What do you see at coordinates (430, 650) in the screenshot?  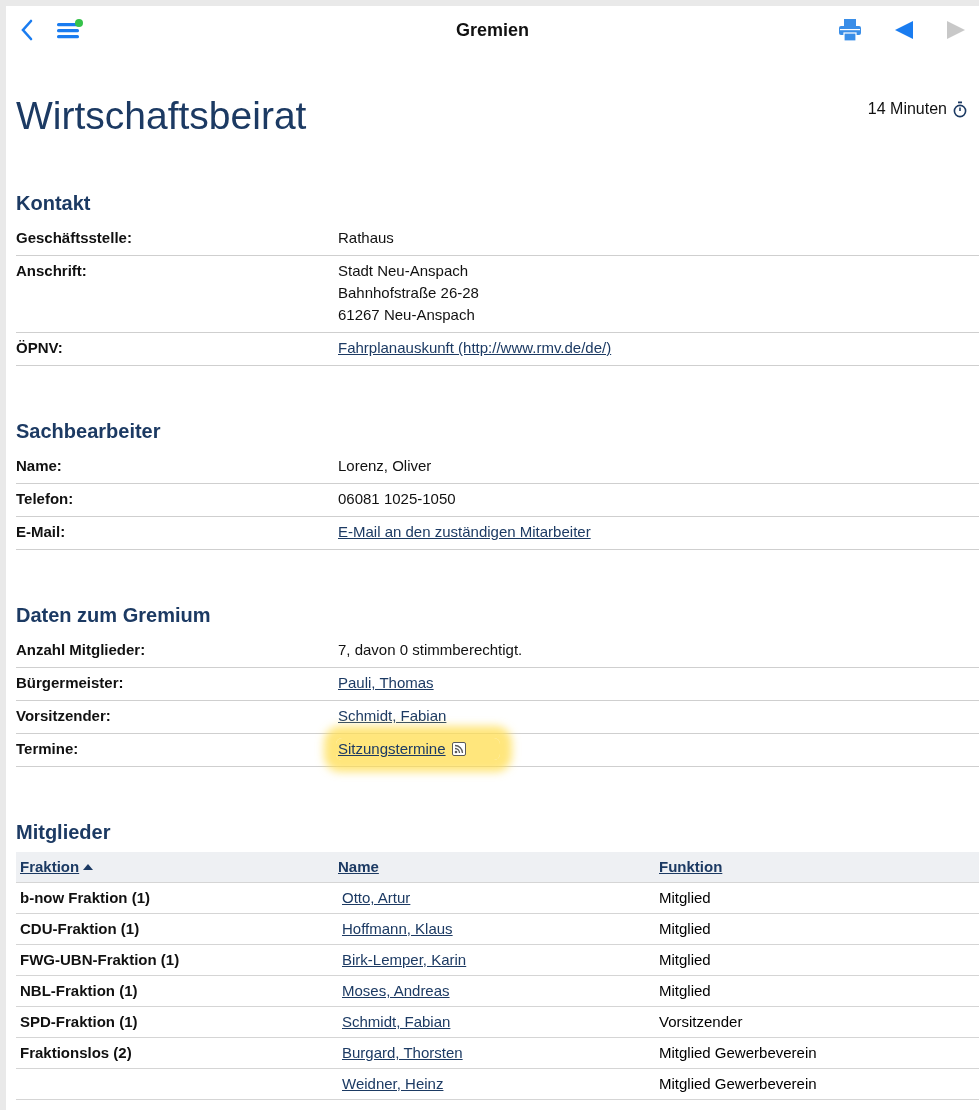 I see `field-value: 7, davon 0 stimmberechtigt.` at bounding box center [430, 650].